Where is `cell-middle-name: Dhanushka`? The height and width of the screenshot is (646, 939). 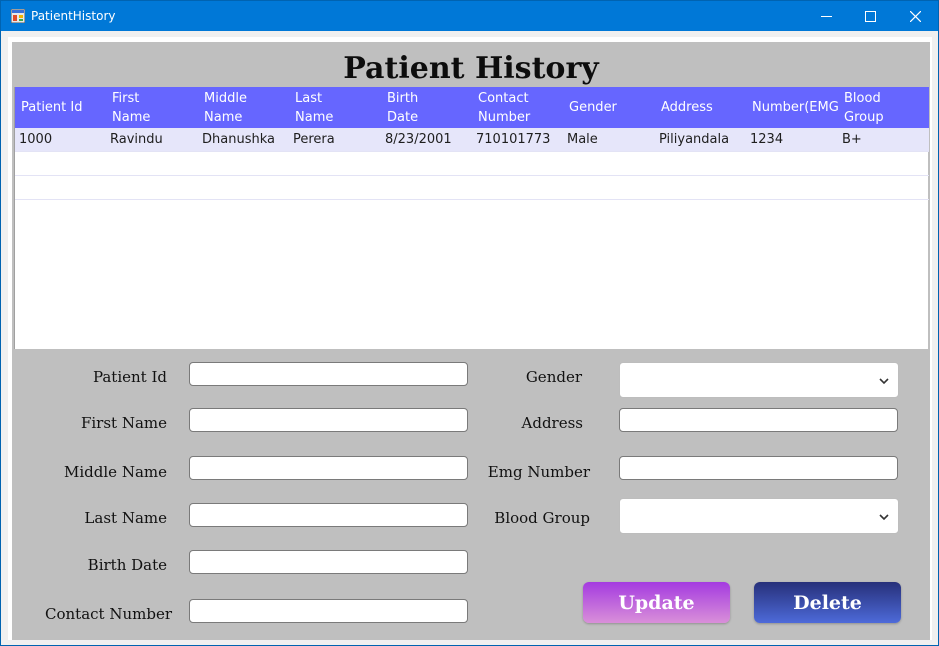 cell-middle-name: Dhanushka is located at coordinates (238, 139).